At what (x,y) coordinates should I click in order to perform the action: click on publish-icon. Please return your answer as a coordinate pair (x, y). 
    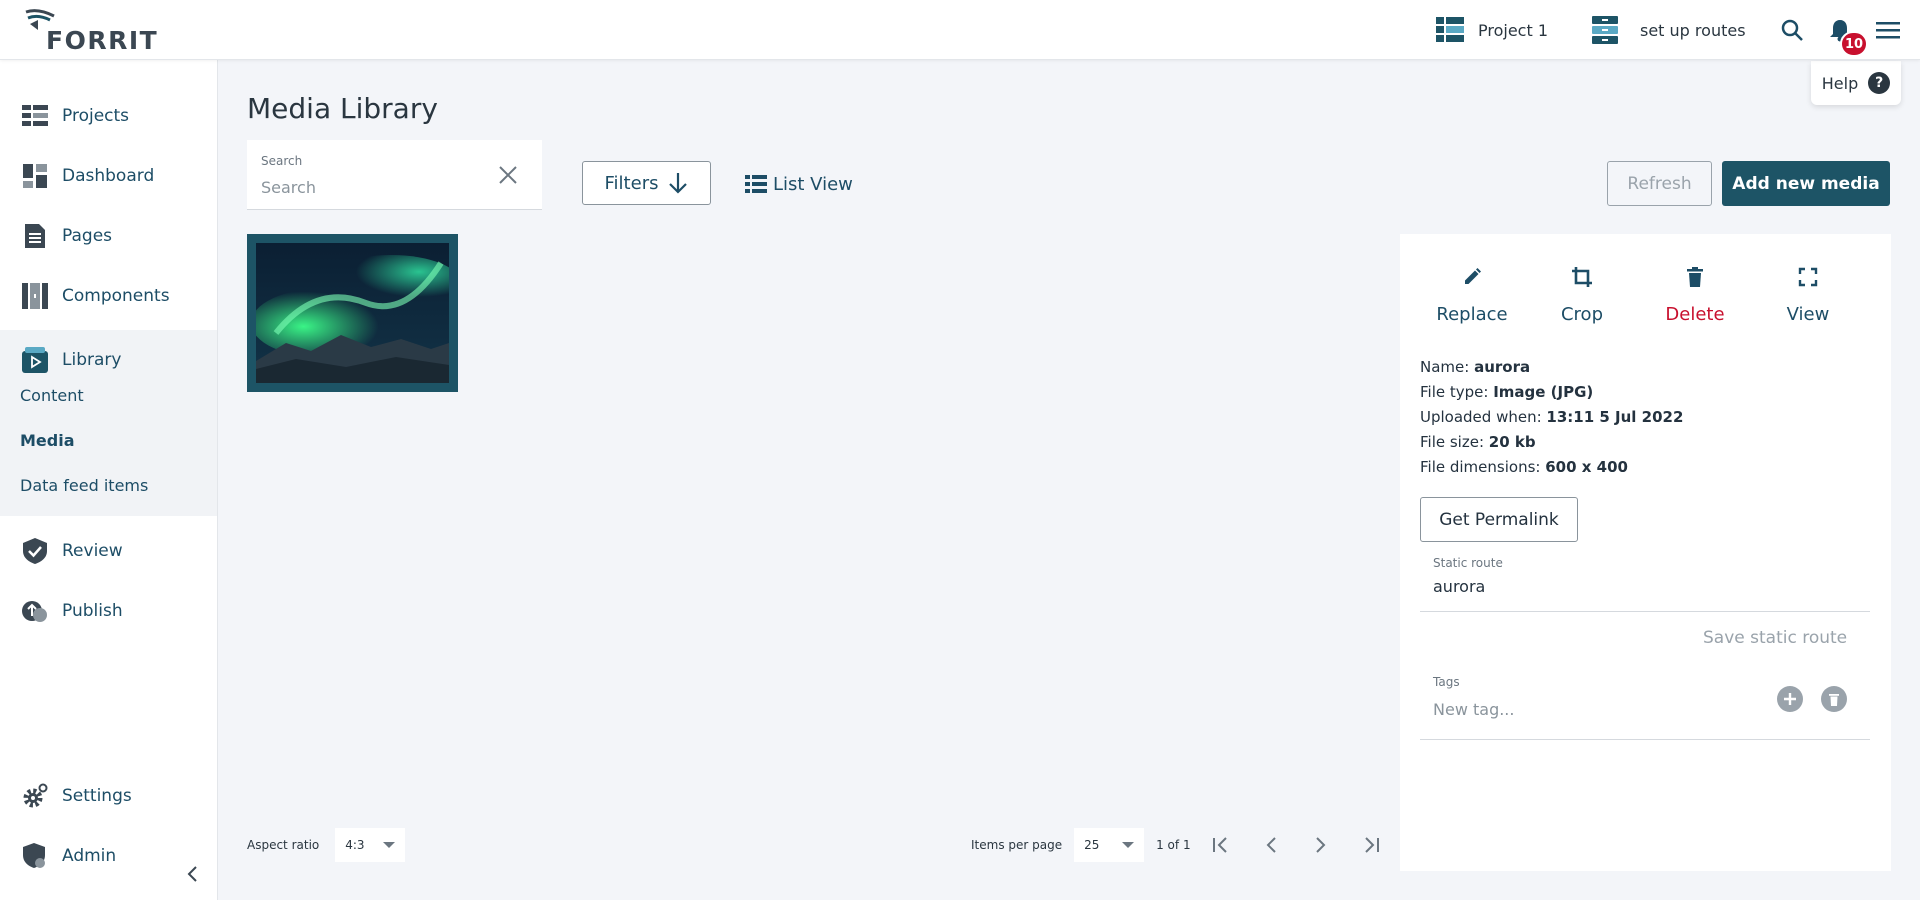
    Looking at the image, I should click on (34, 611).